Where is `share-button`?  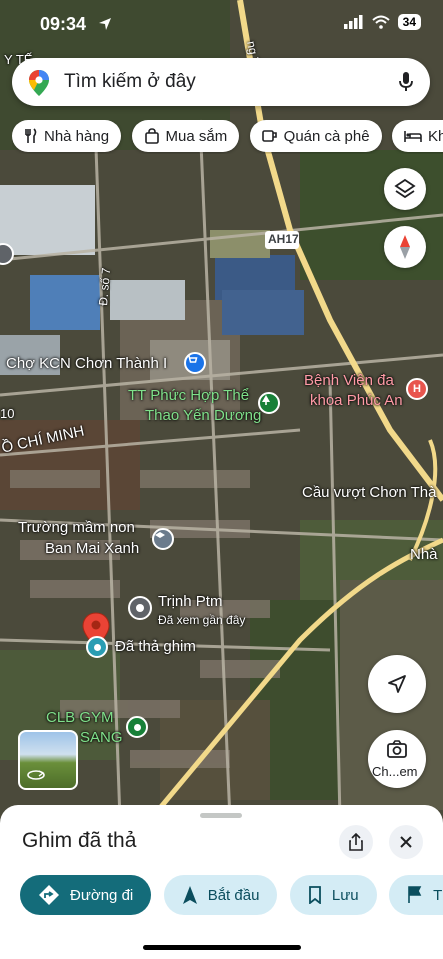
share-button is located at coordinates (356, 842).